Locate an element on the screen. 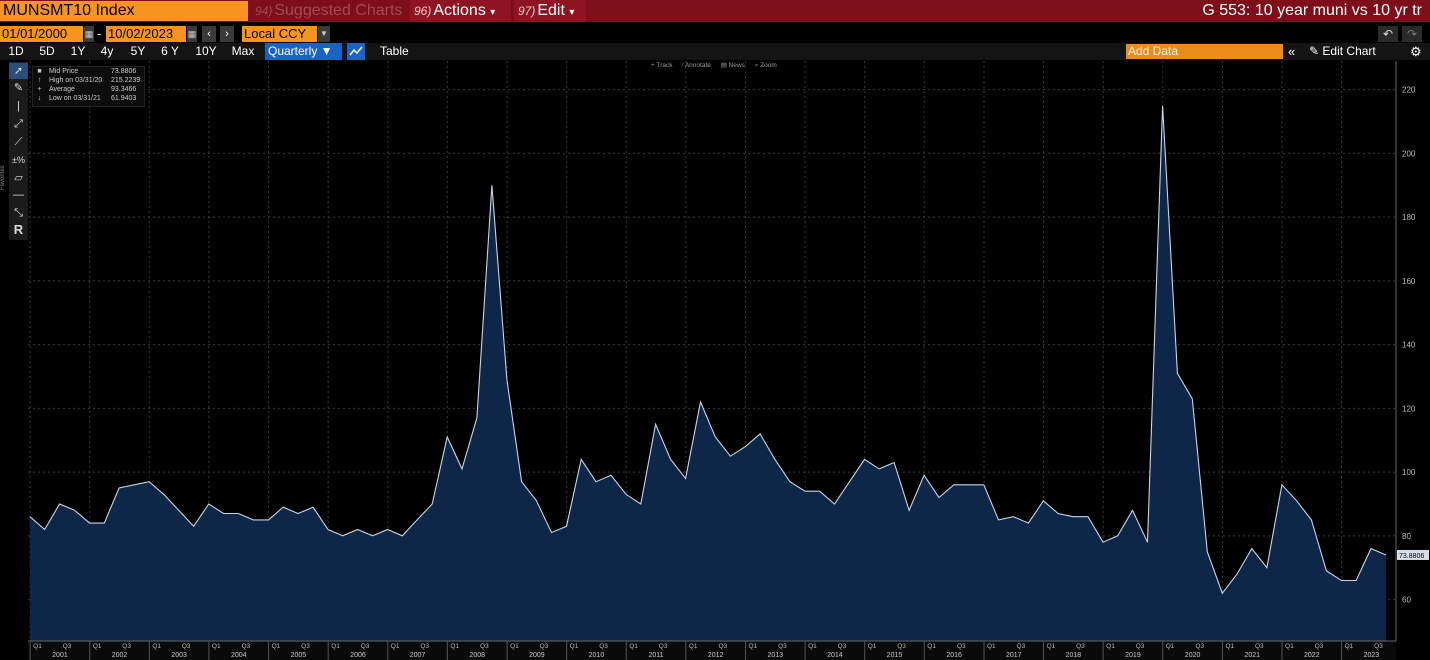 The image size is (1430, 660). horizontal-line-icon: — is located at coordinates (18, 195).